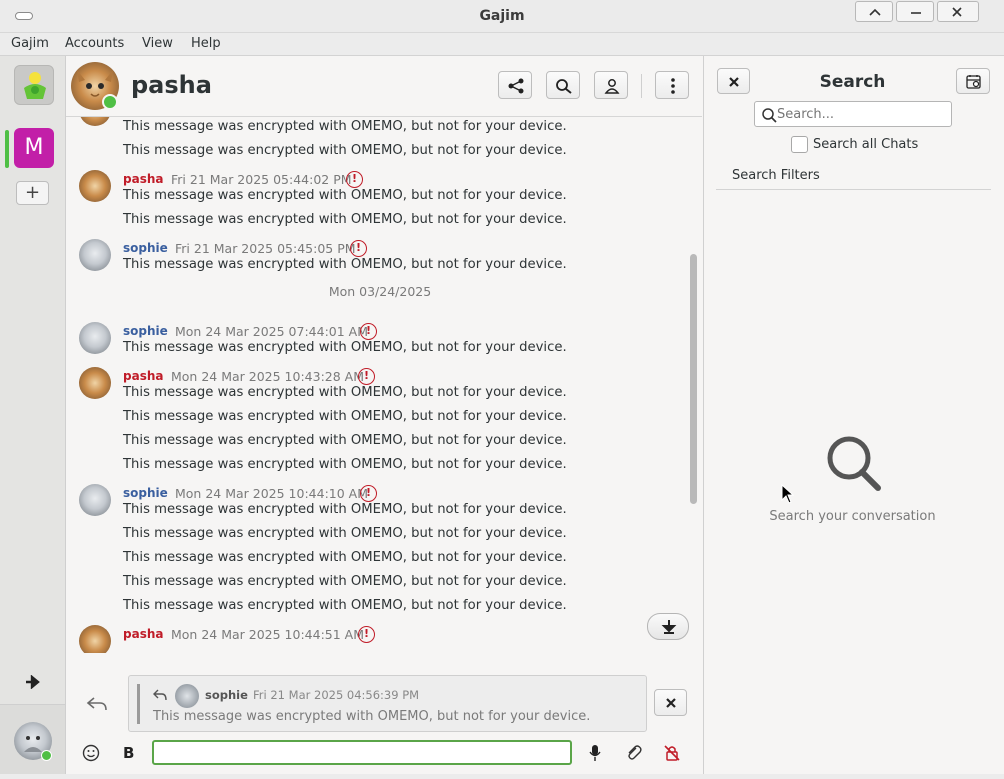 This screenshot has width=1004, height=779. I want to click on reply-quote-bar, so click(138, 704).